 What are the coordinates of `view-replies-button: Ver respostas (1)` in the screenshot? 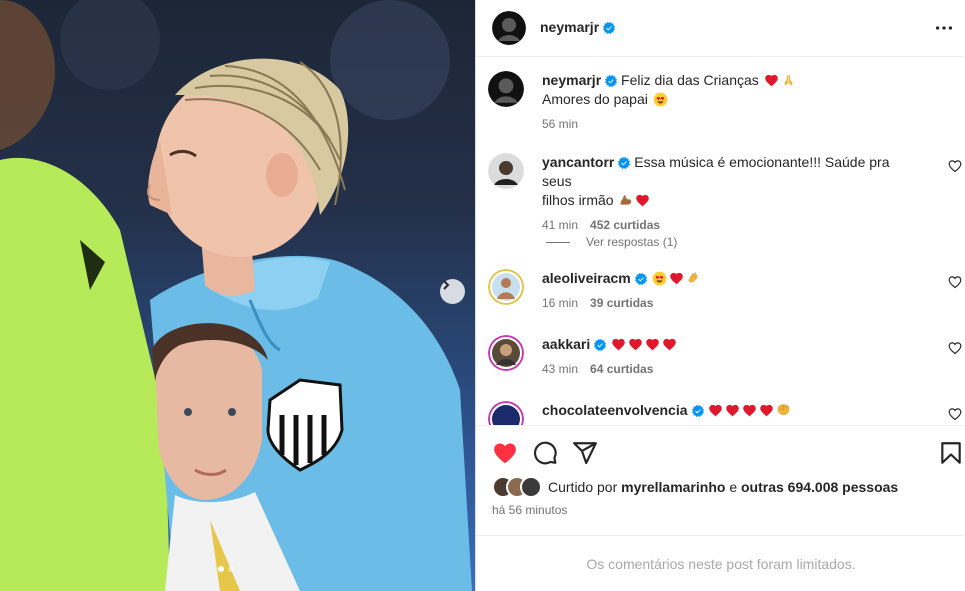 It's located at (611, 242).